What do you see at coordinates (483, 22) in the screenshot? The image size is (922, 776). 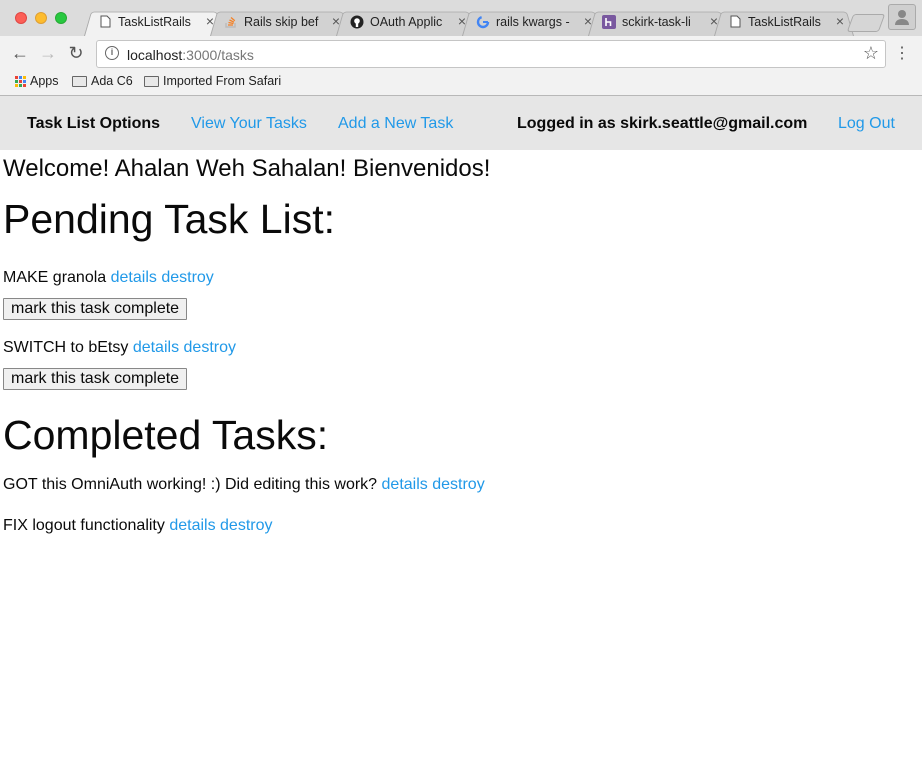 I see `google-icon` at bounding box center [483, 22].